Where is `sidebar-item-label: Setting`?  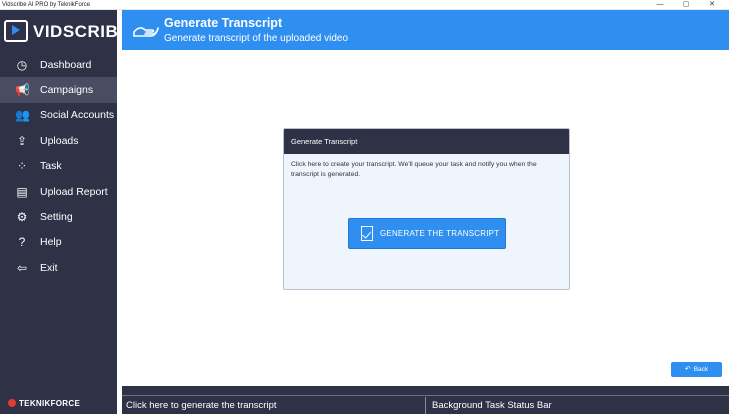
sidebar-item-label: Setting is located at coordinates (56, 217).